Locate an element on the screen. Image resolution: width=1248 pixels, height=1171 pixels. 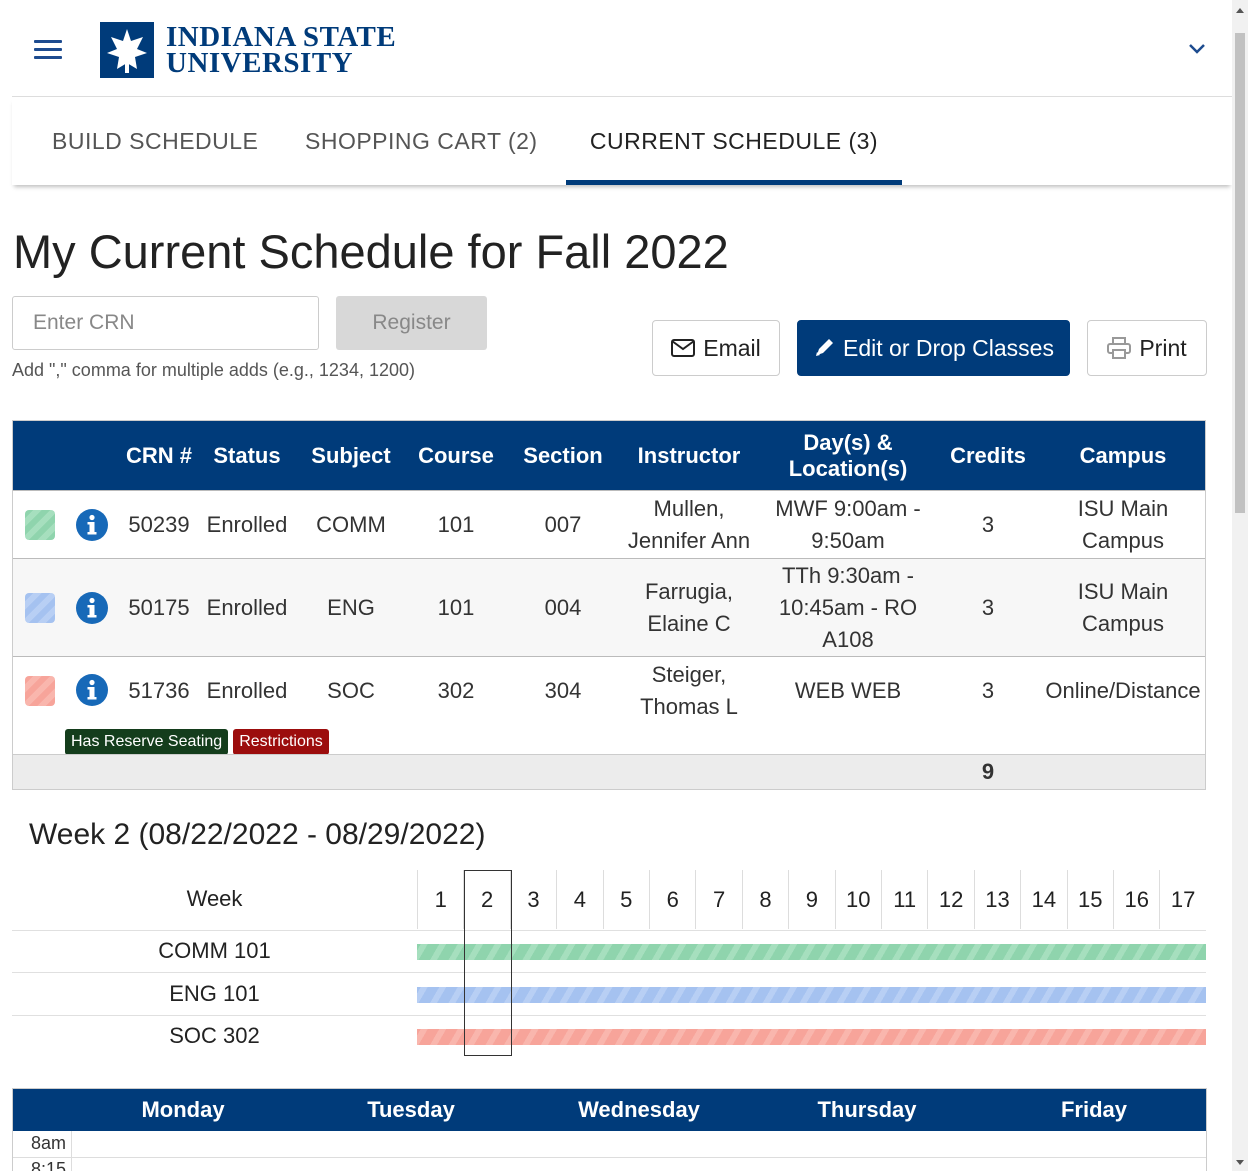
edit-or-drop-classes-button: Edit or Drop Classes is located at coordinates (933, 348).